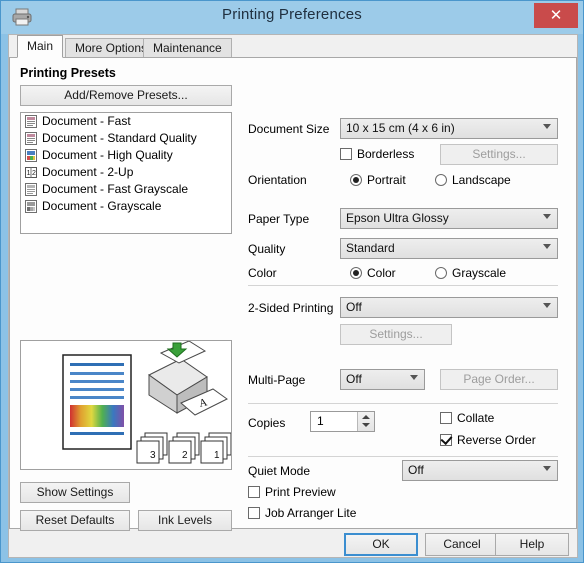  I want to click on list-item: Document - High Quality, so click(126, 155).